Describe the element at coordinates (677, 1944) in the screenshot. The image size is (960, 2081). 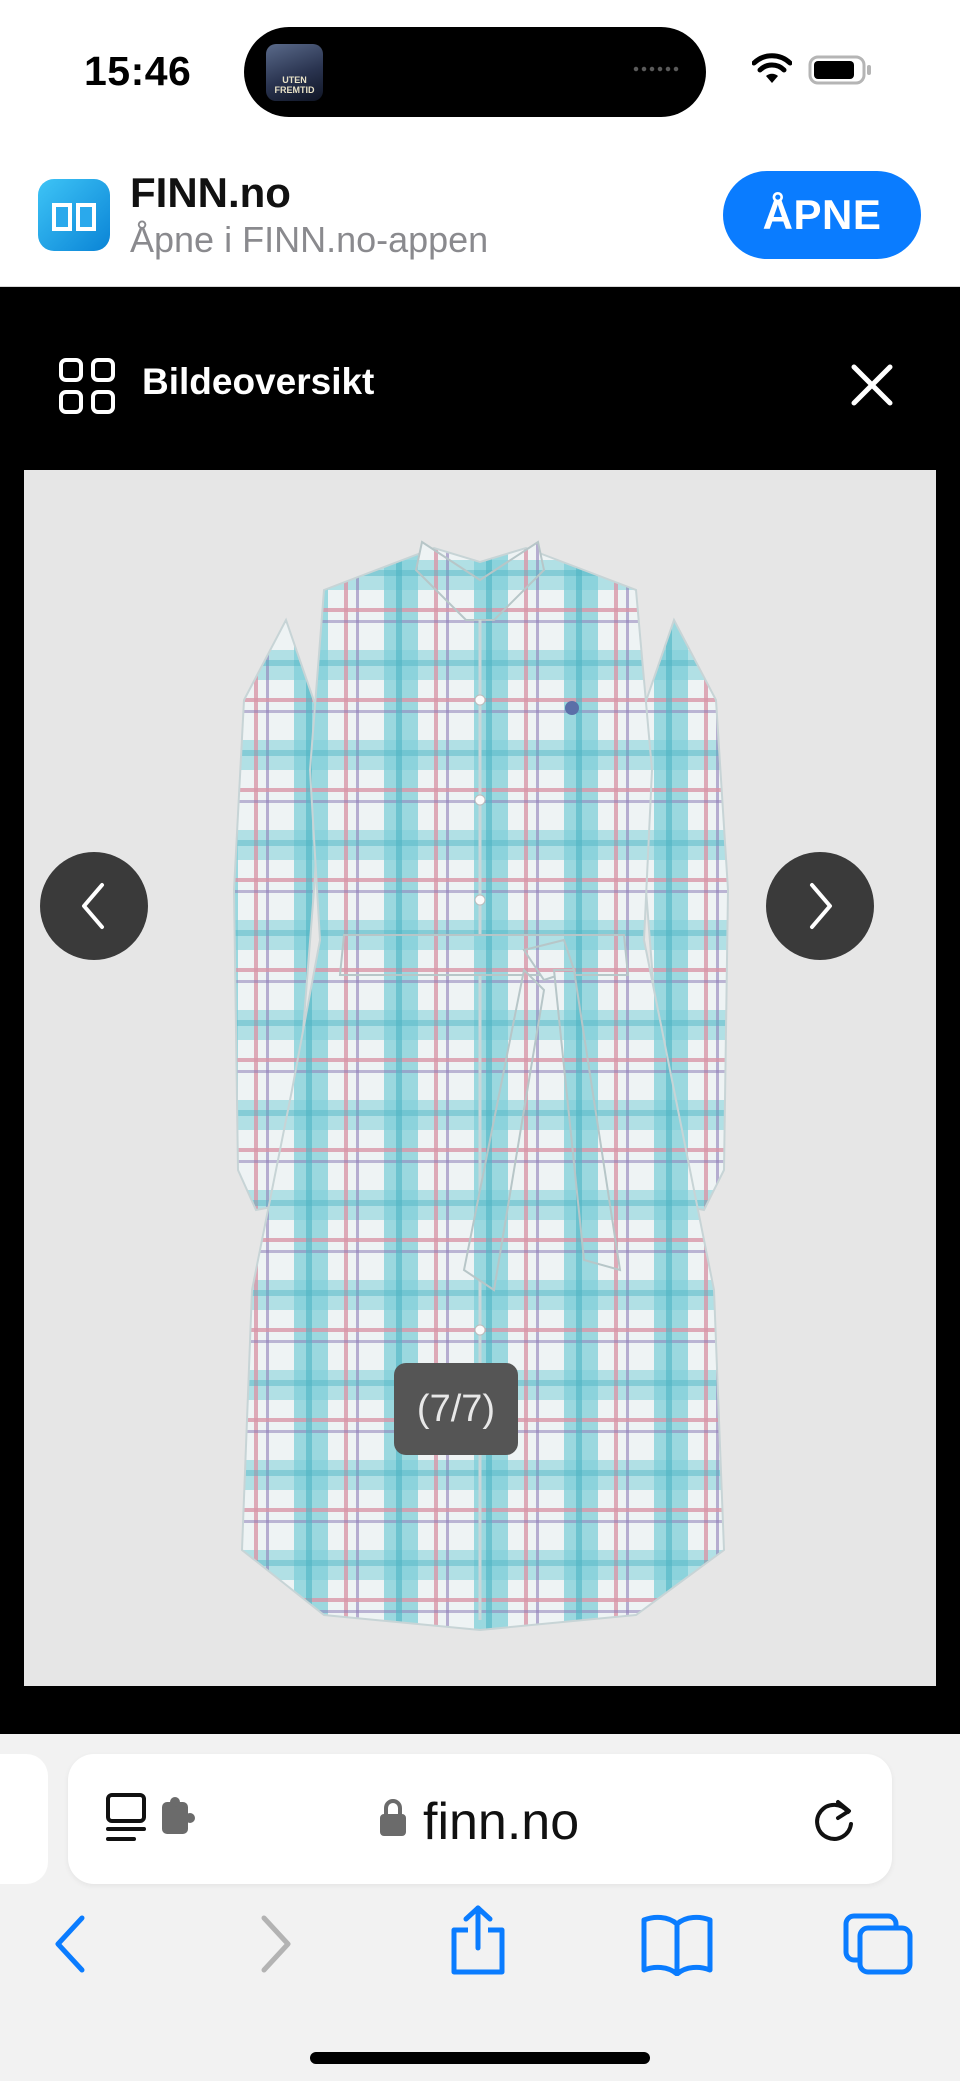
I see `bookmarks-icon` at that location.